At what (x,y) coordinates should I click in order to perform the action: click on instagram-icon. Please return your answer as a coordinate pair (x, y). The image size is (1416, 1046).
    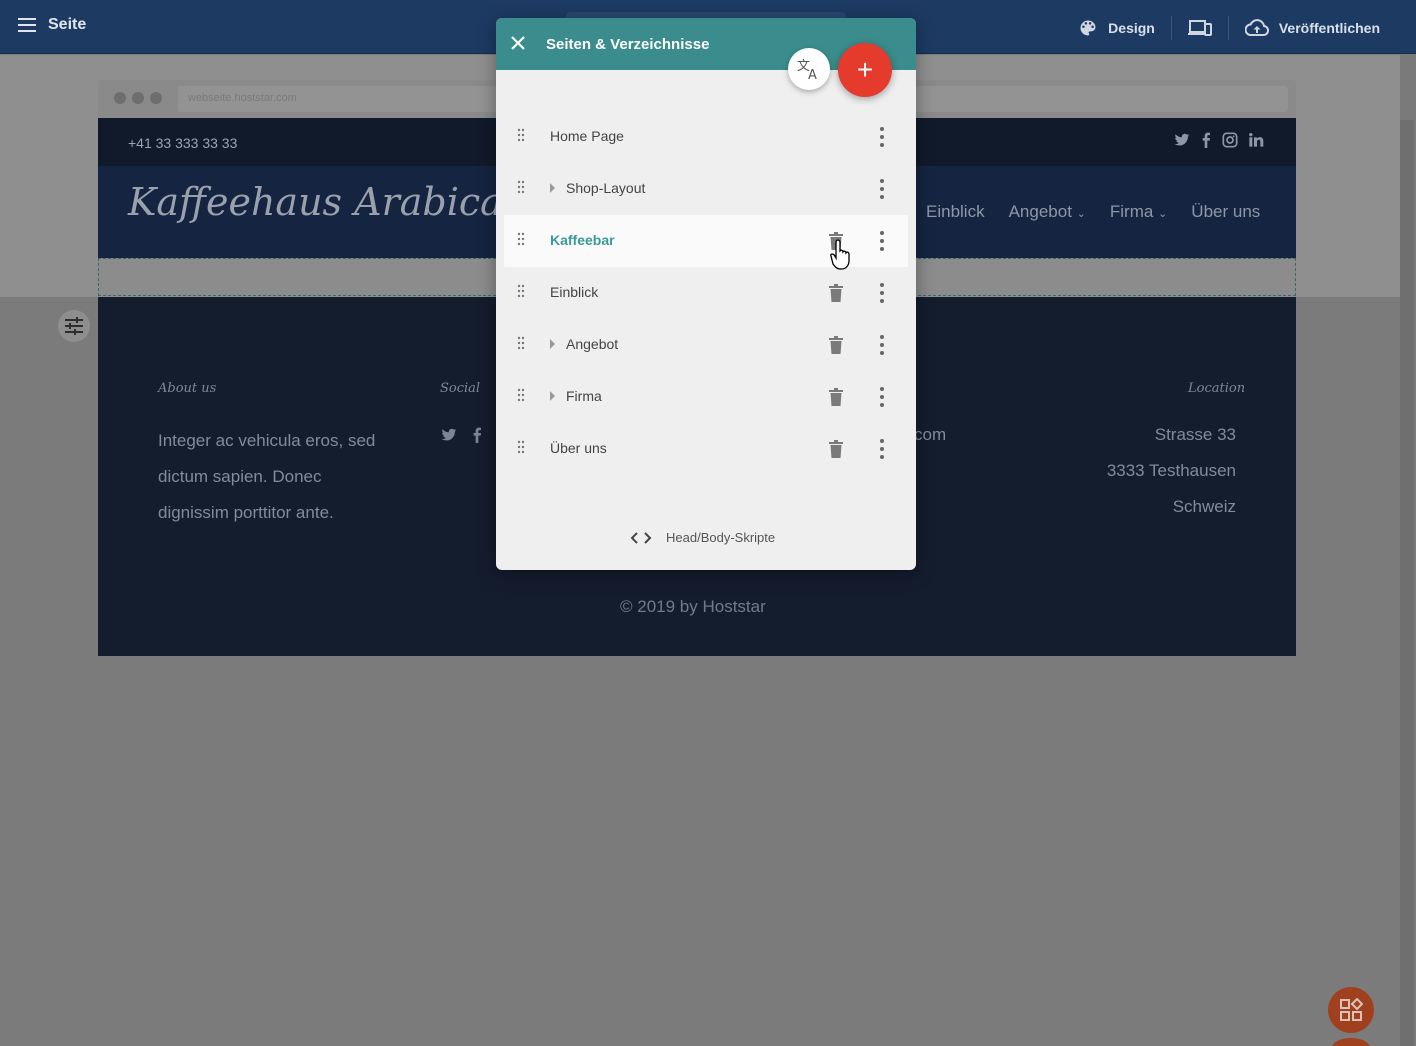
    Looking at the image, I should click on (1230, 140).